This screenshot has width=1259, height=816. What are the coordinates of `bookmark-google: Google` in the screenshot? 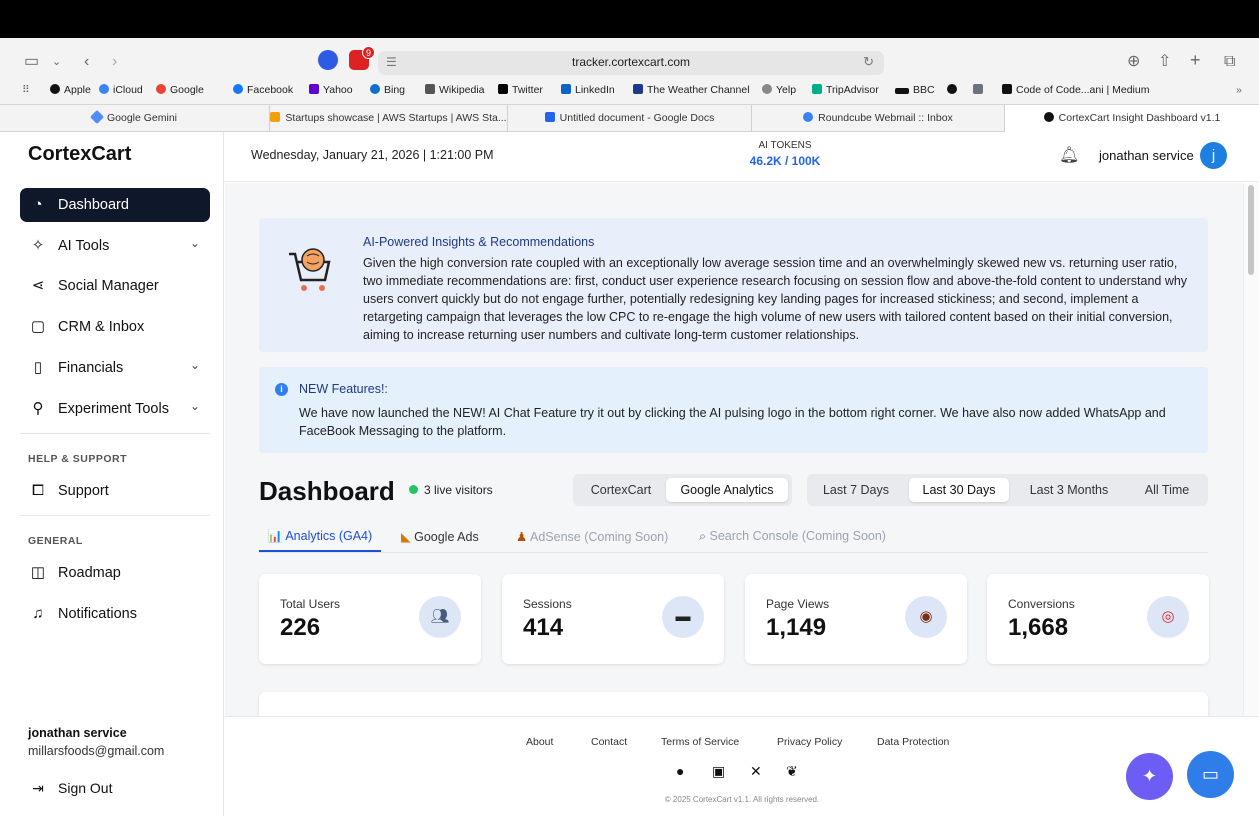 It's located at (180, 90).